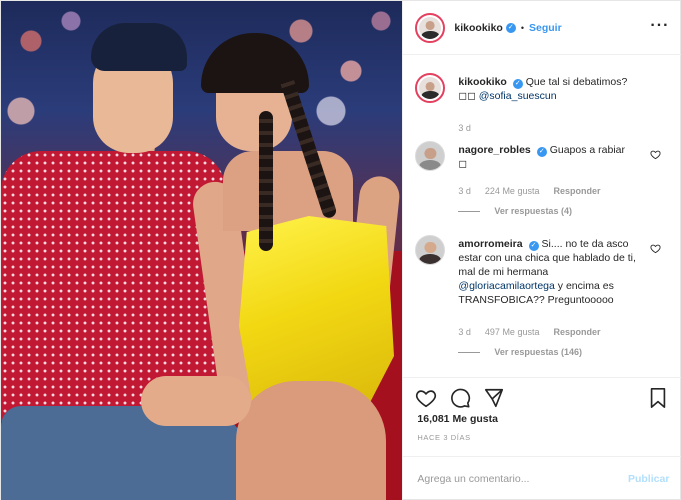  Describe the element at coordinates (463, 164) in the screenshot. I see `comment-emoji: ◻` at that location.